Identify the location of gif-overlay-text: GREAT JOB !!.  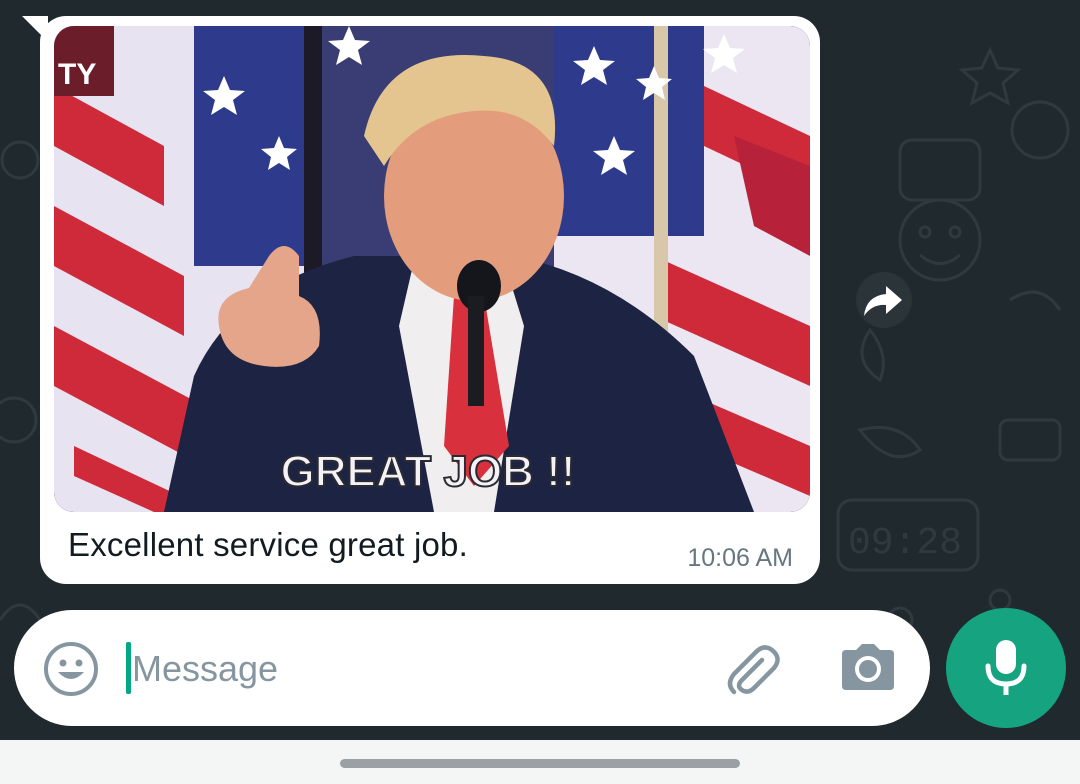
(428, 471).